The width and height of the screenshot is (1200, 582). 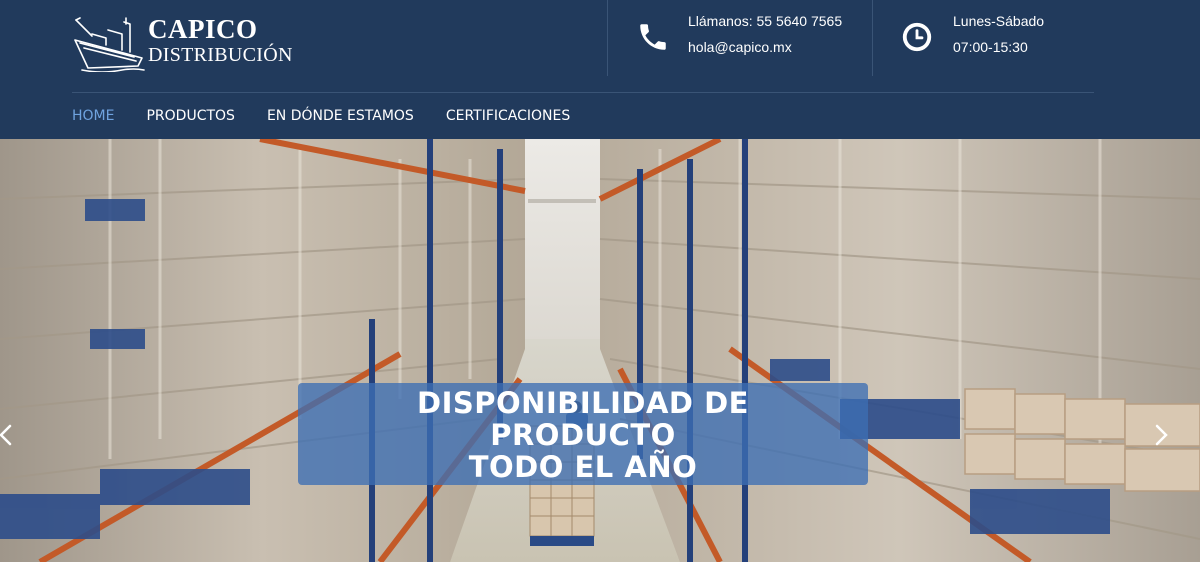 What do you see at coordinates (508, 116) in the screenshot?
I see `nav-certificaciones: CERTIFICACIONES` at bounding box center [508, 116].